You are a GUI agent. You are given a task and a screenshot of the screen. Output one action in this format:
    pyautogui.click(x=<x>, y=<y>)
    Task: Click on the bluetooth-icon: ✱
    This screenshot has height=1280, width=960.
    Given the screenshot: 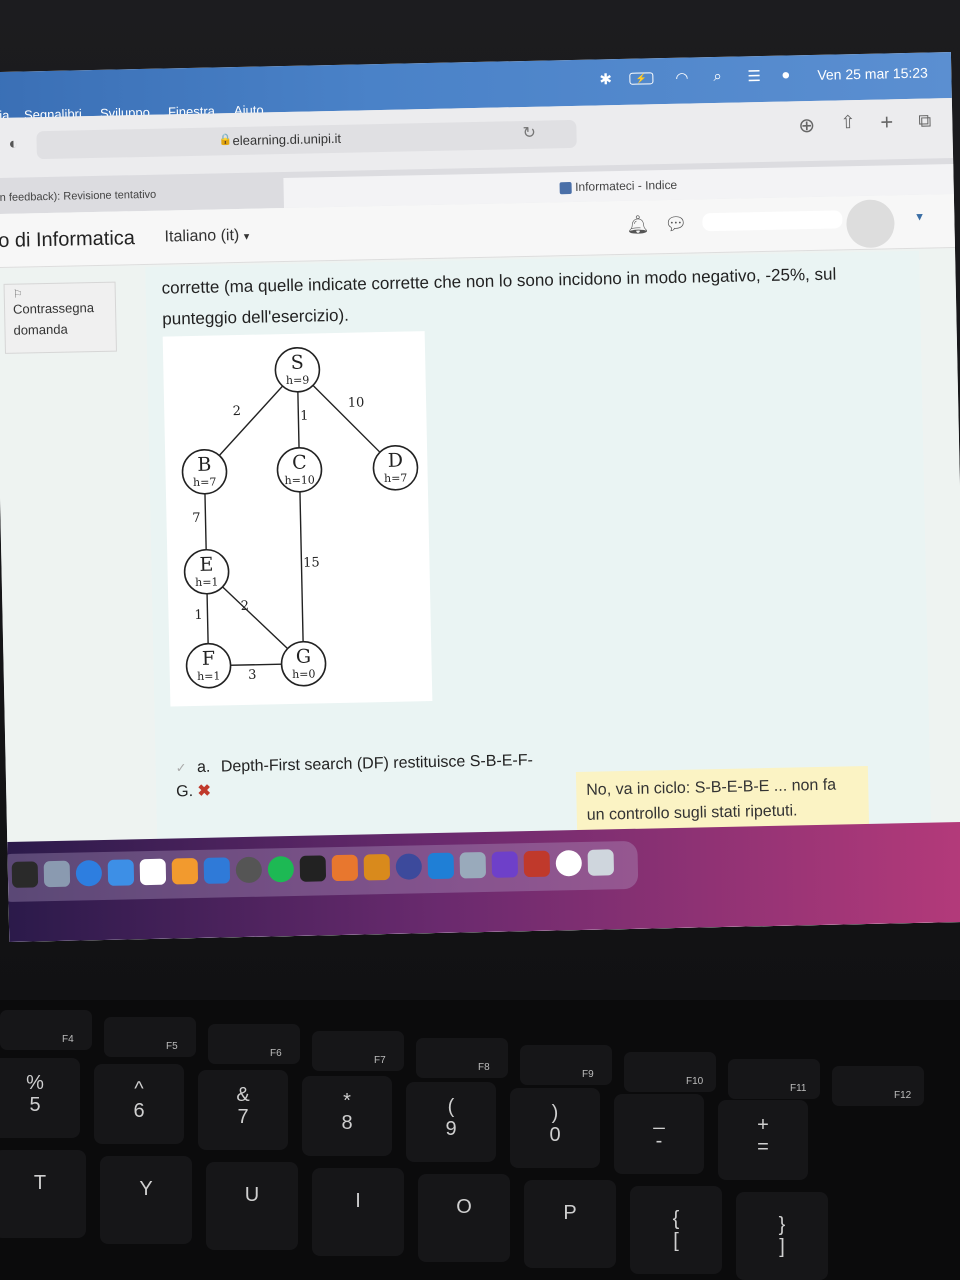 What is the action you would take?
    pyautogui.click(x=605, y=79)
    